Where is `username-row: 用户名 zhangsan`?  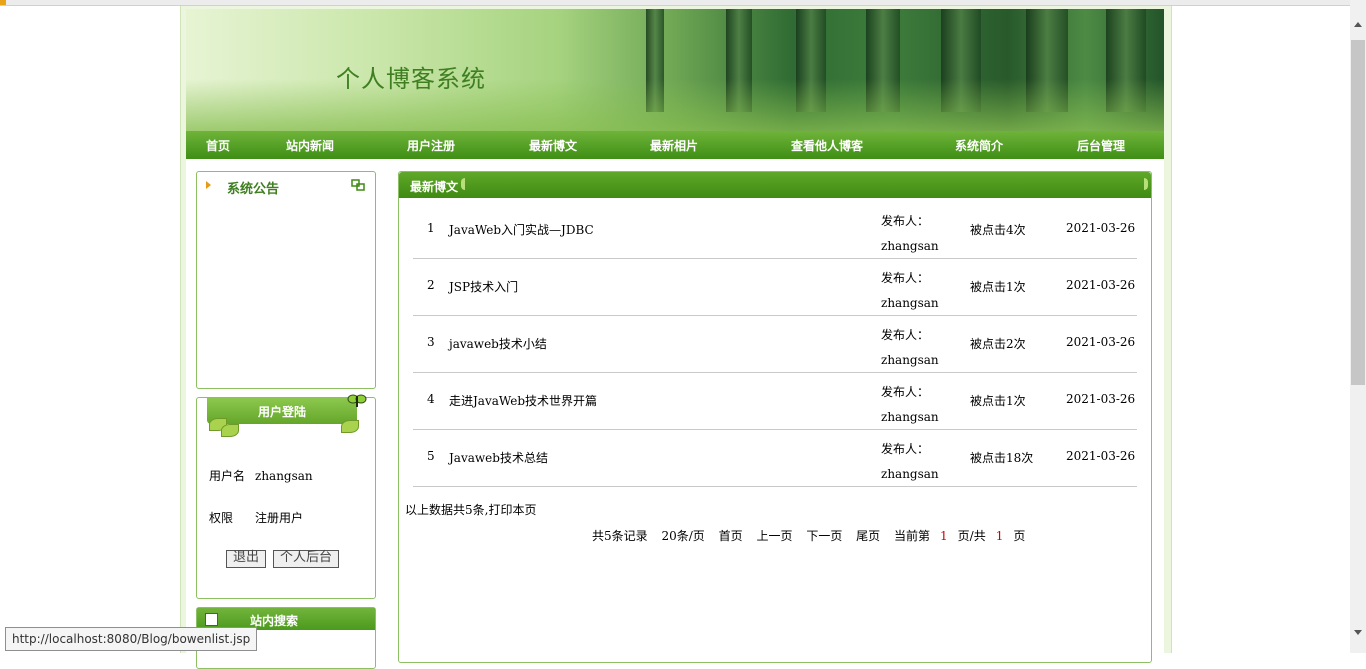 username-row: 用户名 zhangsan is located at coordinates (261, 475).